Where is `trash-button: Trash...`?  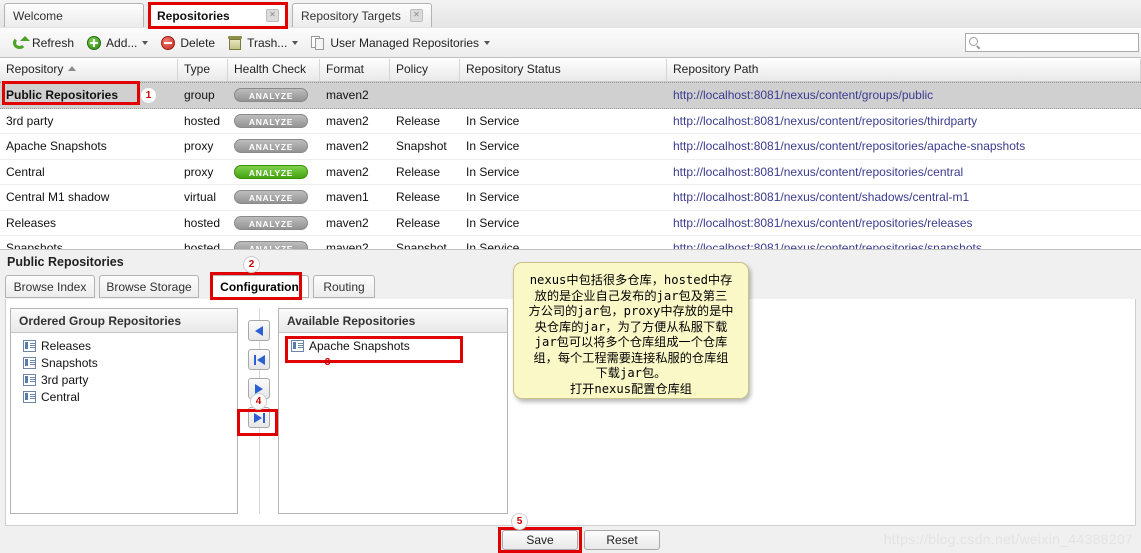 trash-button: Trash... is located at coordinates (262, 43).